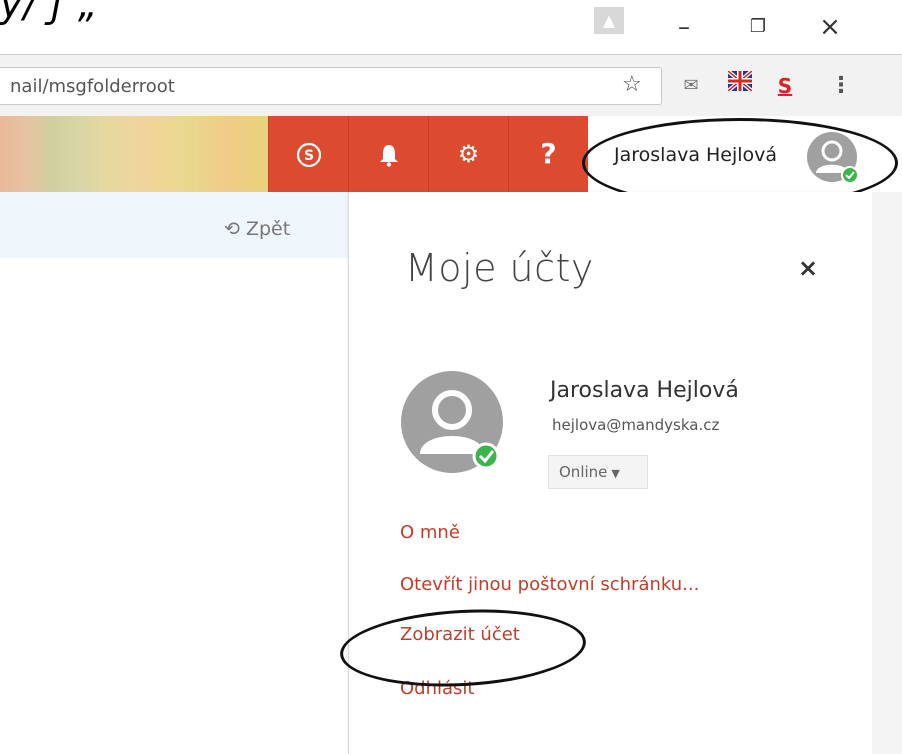 This screenshot has height=754, width=902. Describe the element at coordinates (785, 86) in the screenshot. I see `s-extension-icon: S` at that location.